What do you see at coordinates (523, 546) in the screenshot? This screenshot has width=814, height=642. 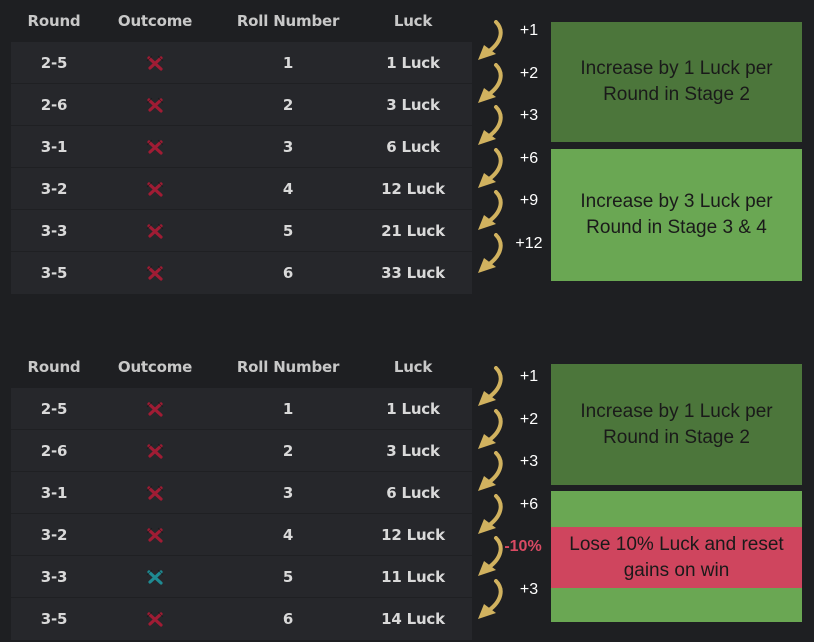 I see `increment-label: -10%` at bounding box center [523, 546].